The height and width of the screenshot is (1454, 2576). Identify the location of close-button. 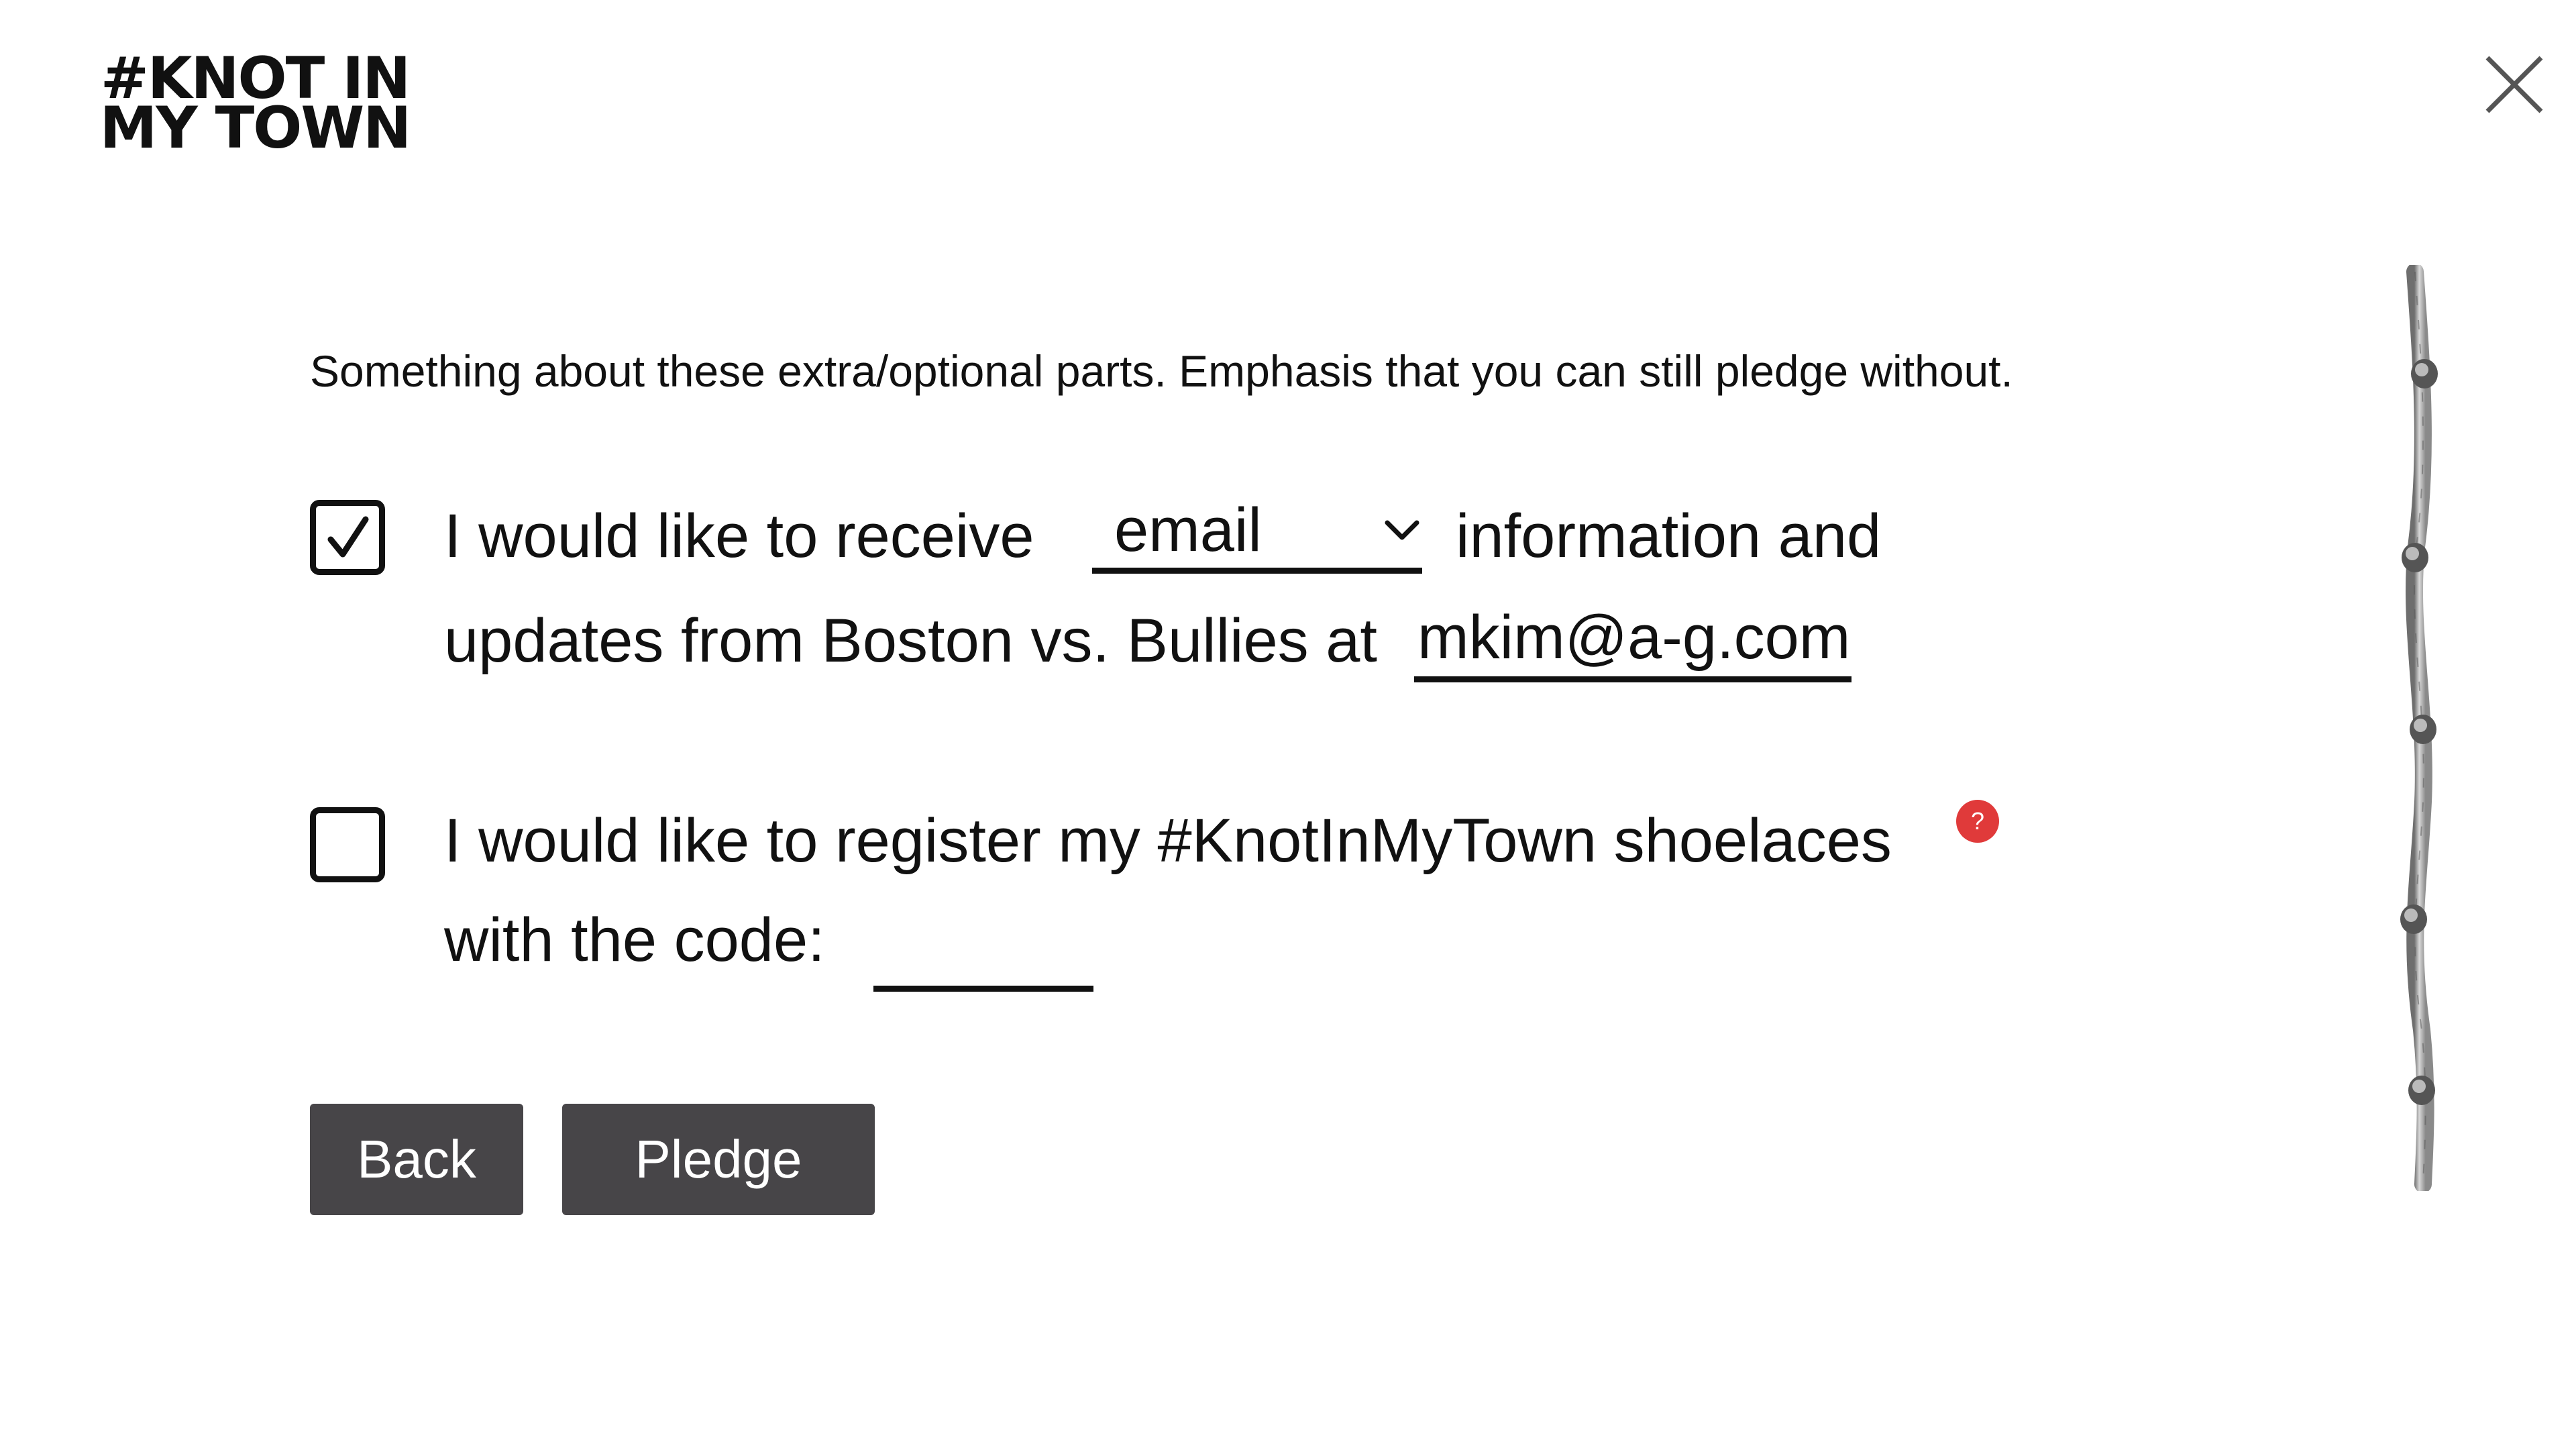
(2514, 84).